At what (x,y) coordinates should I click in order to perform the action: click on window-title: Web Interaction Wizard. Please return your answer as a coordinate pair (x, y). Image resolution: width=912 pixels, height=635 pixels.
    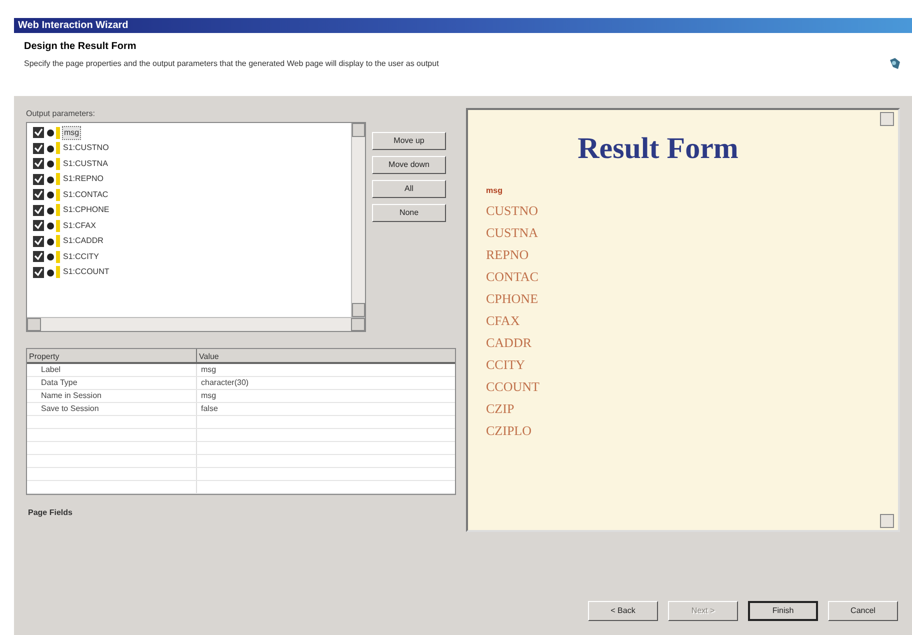
    Looking at the image, I should click on (73, 26).